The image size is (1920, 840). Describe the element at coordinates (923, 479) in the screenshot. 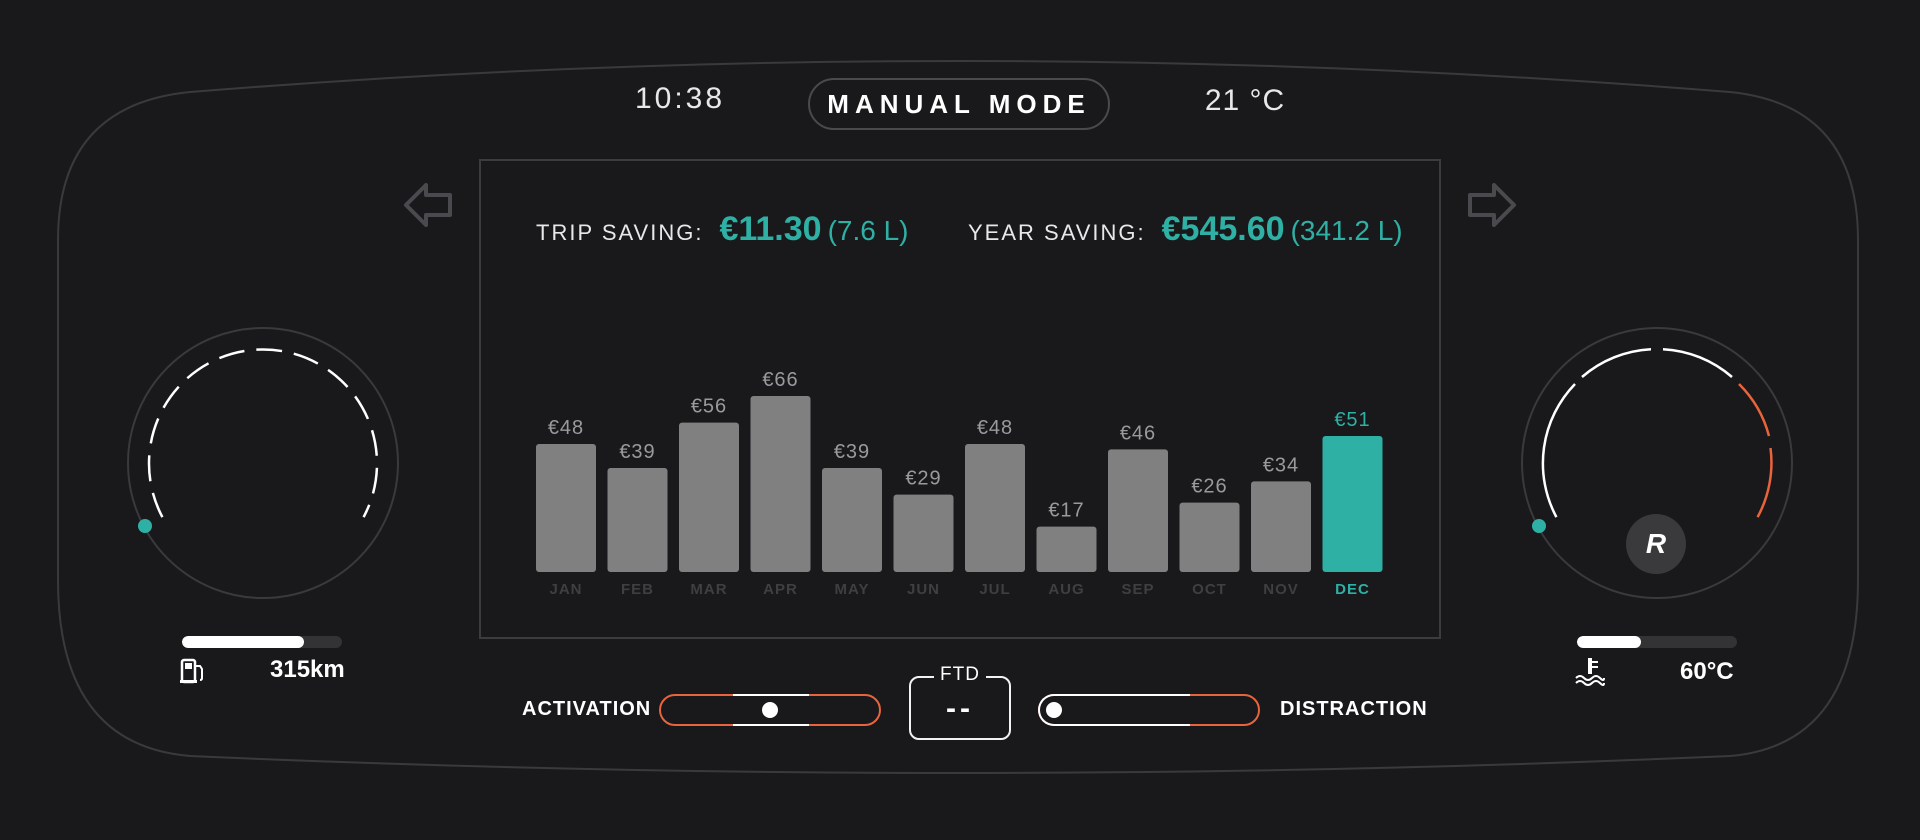

I see `bar-value-label: €29` at that location.